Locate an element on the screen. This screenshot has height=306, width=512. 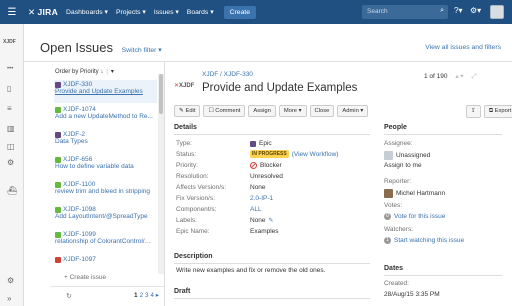
releases-icon: ⛴ is located at coordinates (12, 190).